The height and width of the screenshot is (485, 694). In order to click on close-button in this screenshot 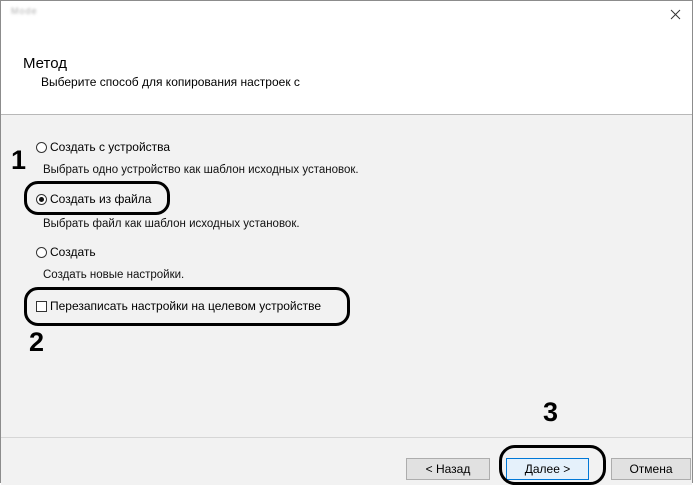, I will do `click(675, 14)`.